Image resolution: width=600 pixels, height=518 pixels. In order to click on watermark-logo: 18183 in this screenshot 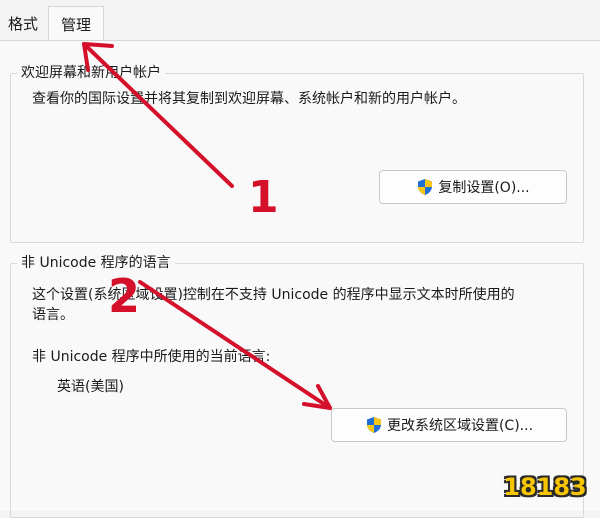, I will do `click(545, 473)`.